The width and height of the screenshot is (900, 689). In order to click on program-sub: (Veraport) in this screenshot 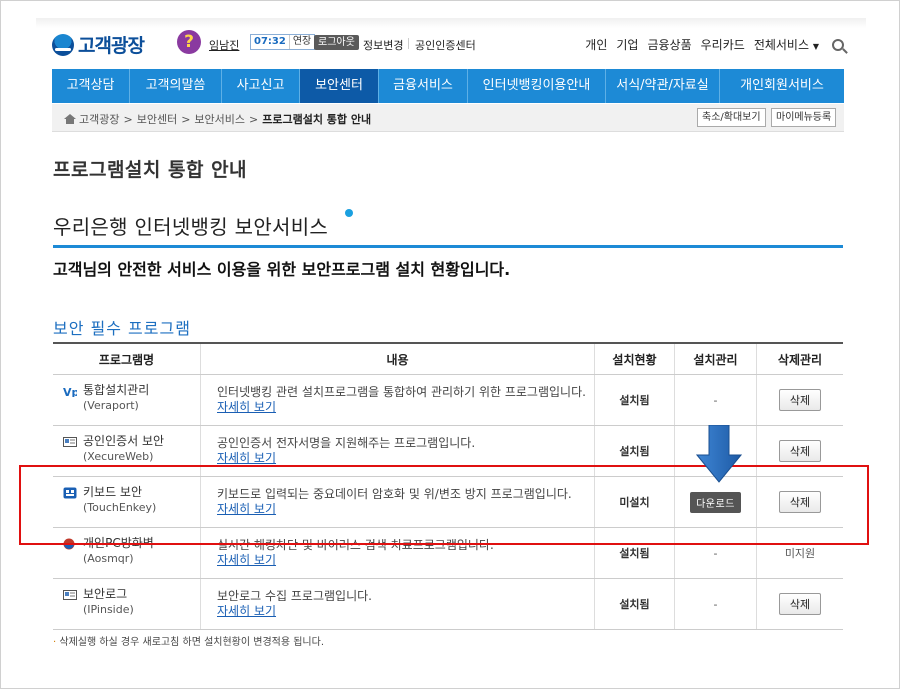, I will do `click(111, 405)`.